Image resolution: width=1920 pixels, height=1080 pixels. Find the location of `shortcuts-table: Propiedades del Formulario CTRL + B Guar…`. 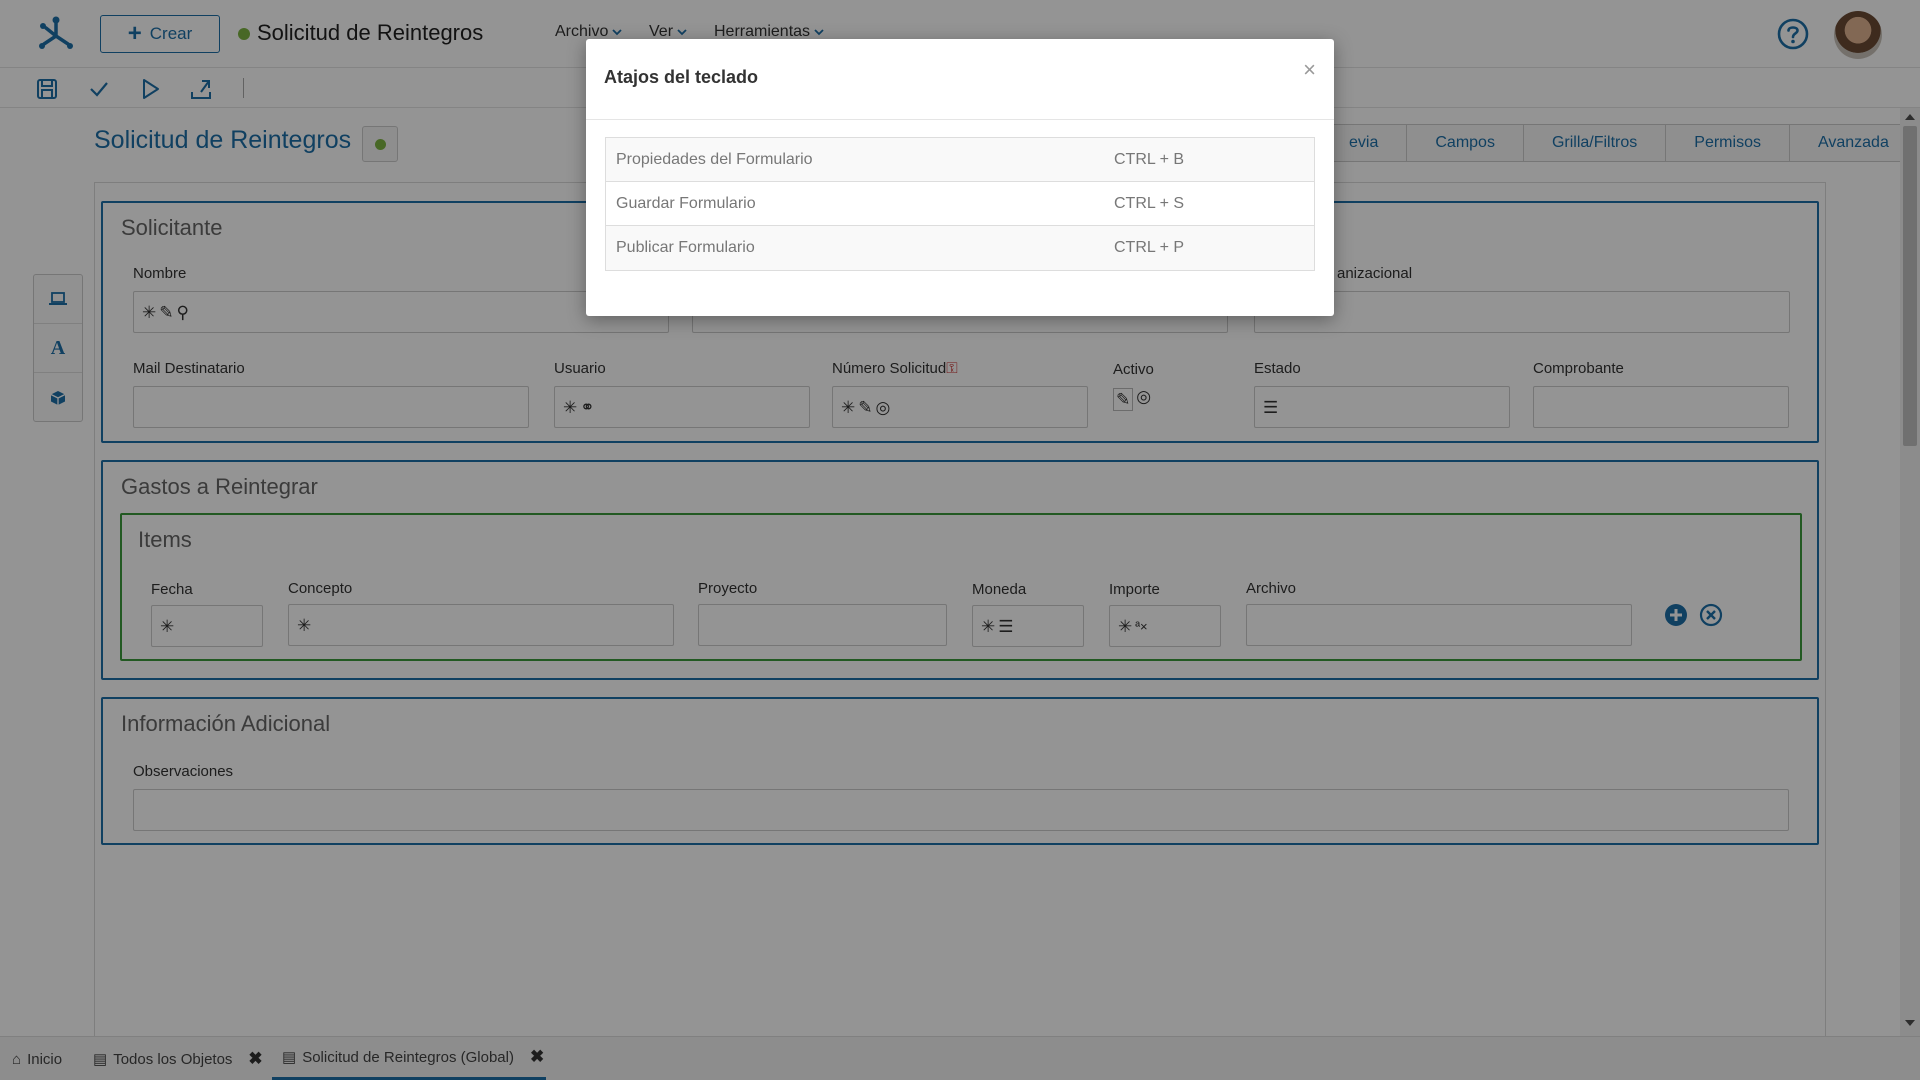

shortcuts-table: Propiedades del Formulario CTRL + B Guar… is located at coordinates (960, 204).